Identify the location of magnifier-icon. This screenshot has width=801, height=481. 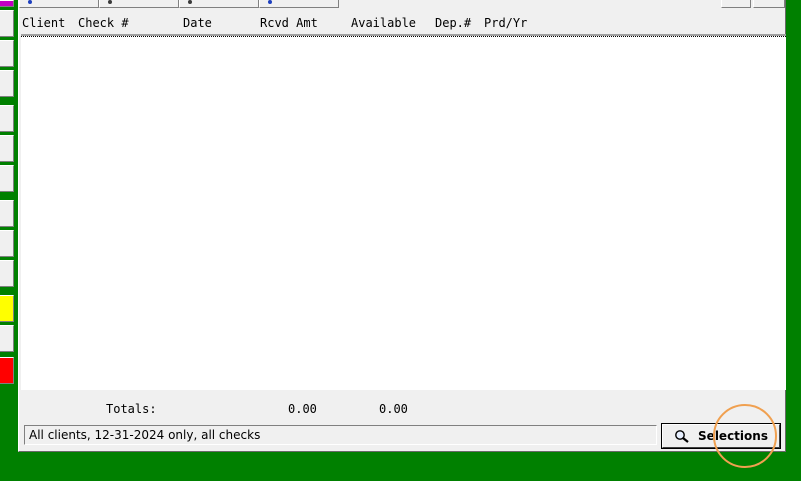
(682, 436).